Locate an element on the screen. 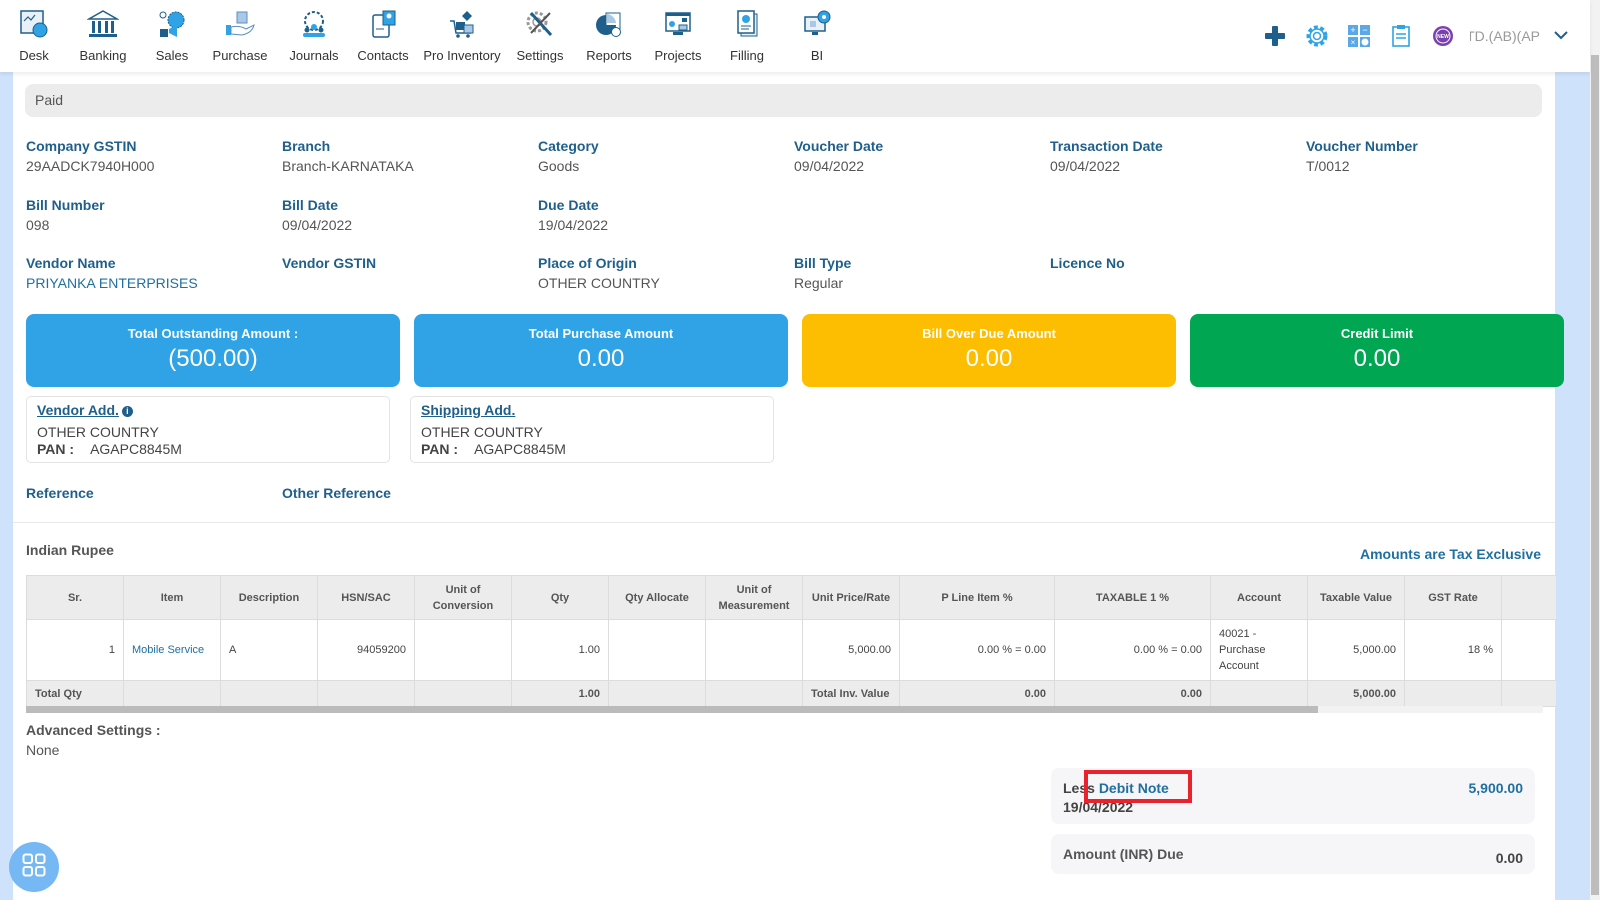 The image size is (1600, 900). bank-icon is located at coordinates (103, 24).